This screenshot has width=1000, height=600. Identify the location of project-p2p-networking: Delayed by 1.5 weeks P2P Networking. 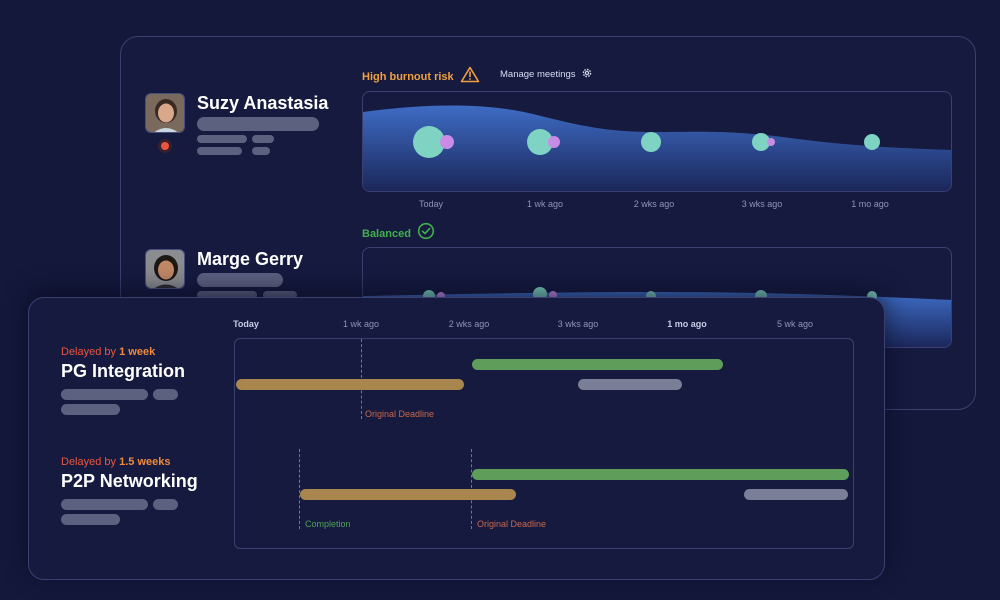
(146, 474).